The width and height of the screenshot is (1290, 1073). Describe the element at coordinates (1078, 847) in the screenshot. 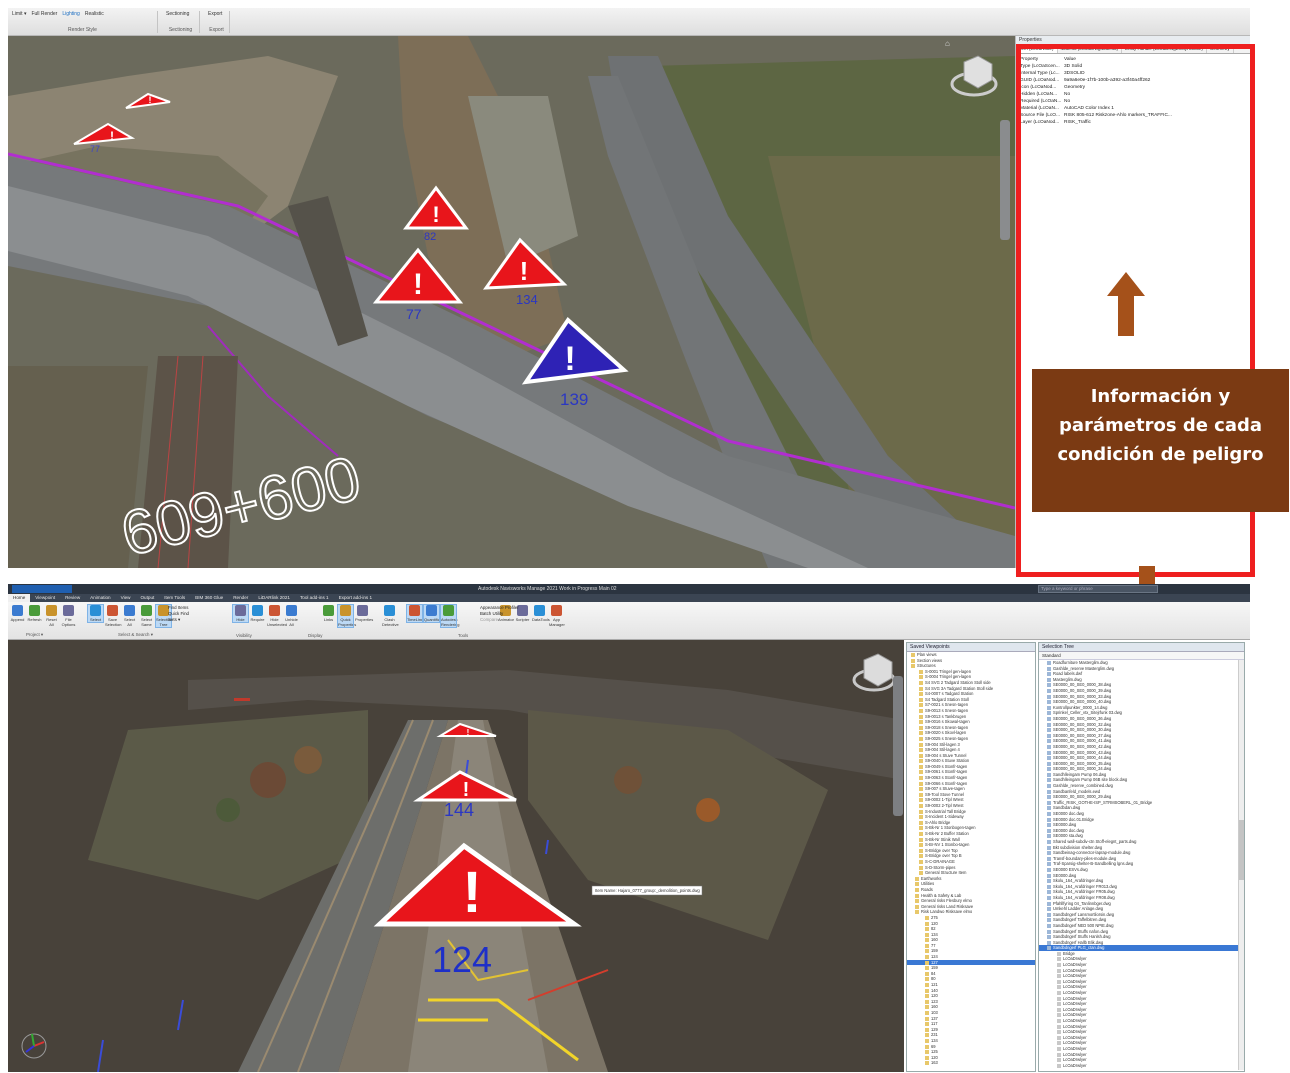

I see `selection-item-label: Bkt subdivision shelter.dwg` at that location.